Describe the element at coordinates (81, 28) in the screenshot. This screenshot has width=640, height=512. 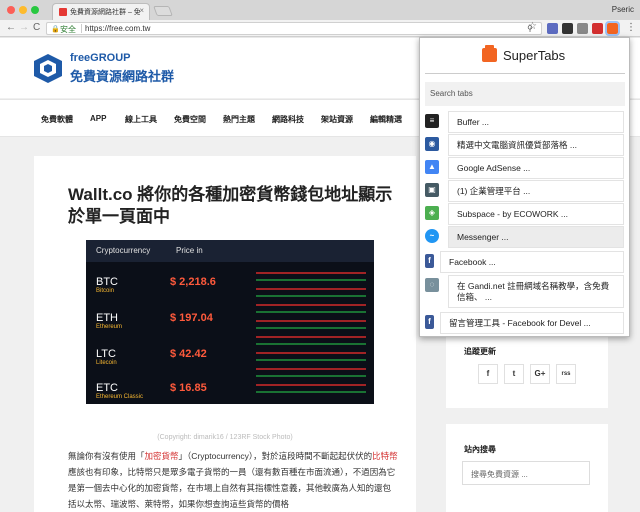
I see `url-separator` at that location.